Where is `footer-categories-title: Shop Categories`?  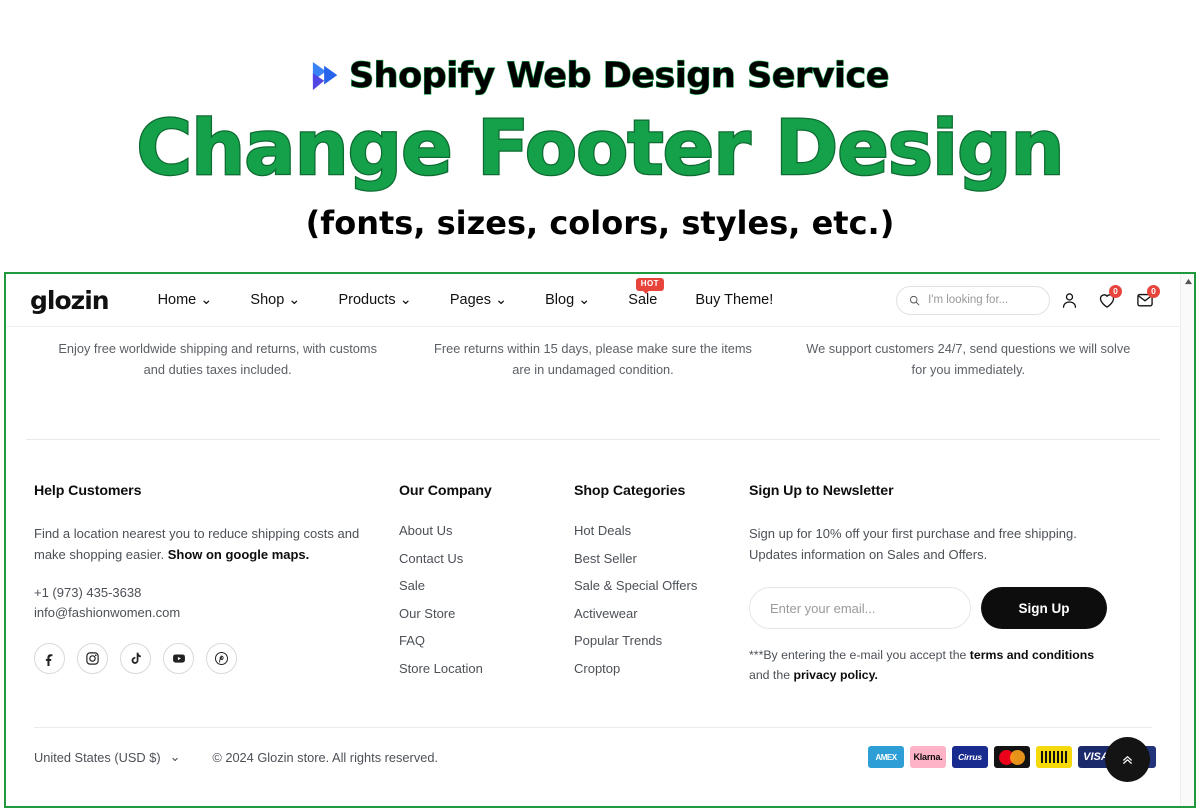 footer-categories-title: Shop Categories is located at coordinates (630, 491).